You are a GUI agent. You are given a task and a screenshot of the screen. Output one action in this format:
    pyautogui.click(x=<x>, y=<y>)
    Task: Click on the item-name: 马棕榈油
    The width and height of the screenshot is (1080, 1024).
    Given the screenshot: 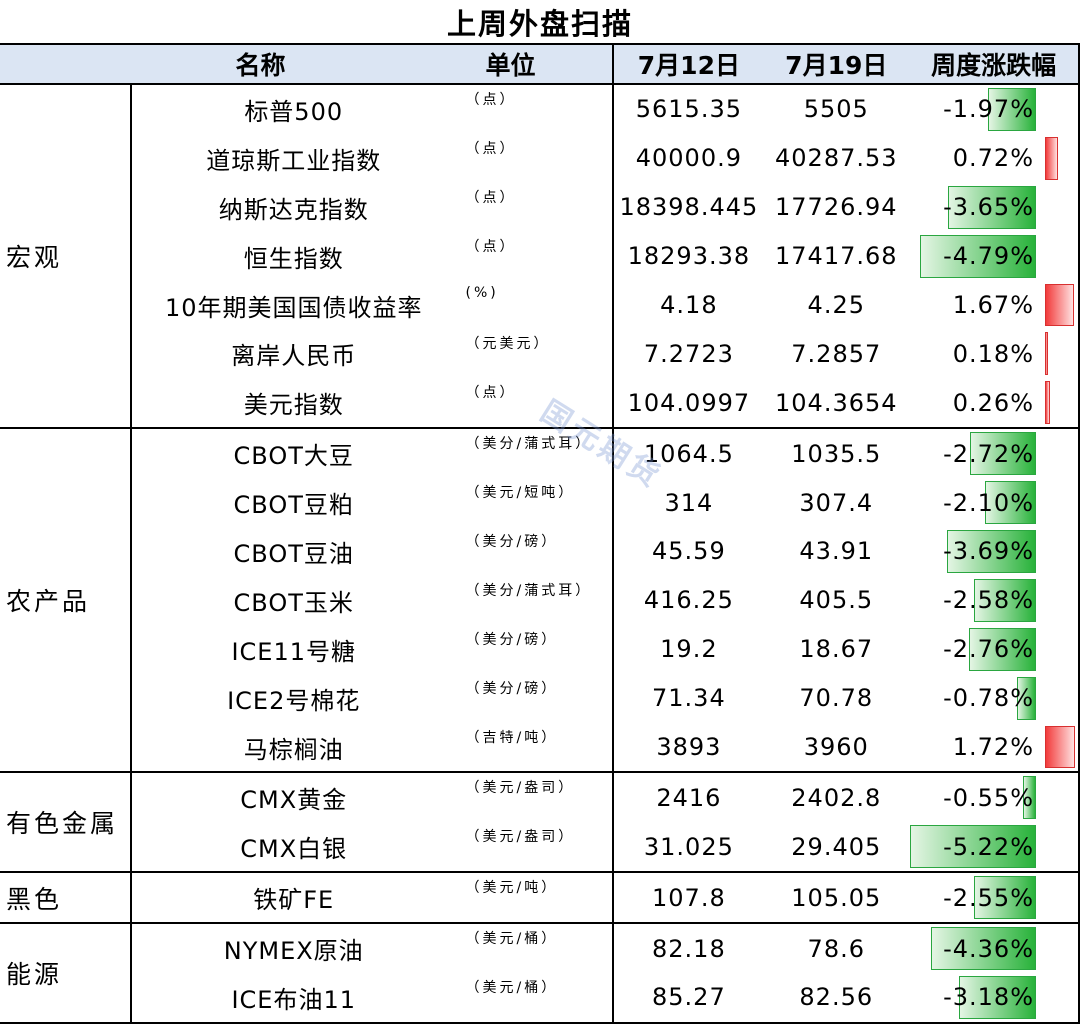 What is the action you would take?
    pyautogui.click(x=293, y=748)
    